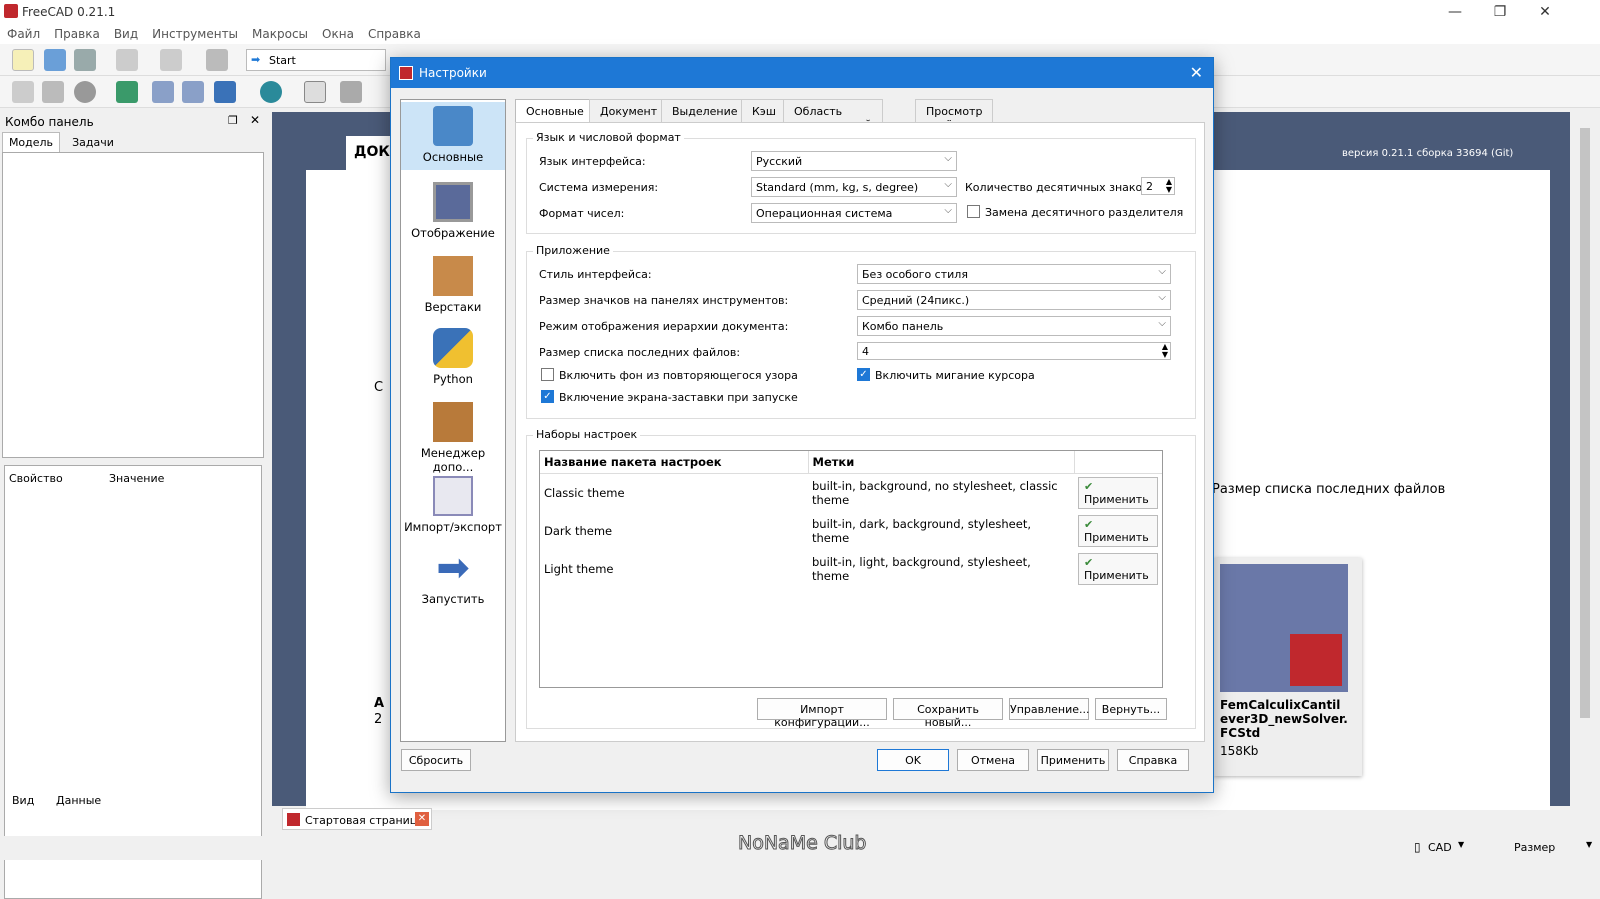 The height and width of the screenshot is (899, 1600). I want to click on start-arrow-icon: ➡, so click(453, 568).